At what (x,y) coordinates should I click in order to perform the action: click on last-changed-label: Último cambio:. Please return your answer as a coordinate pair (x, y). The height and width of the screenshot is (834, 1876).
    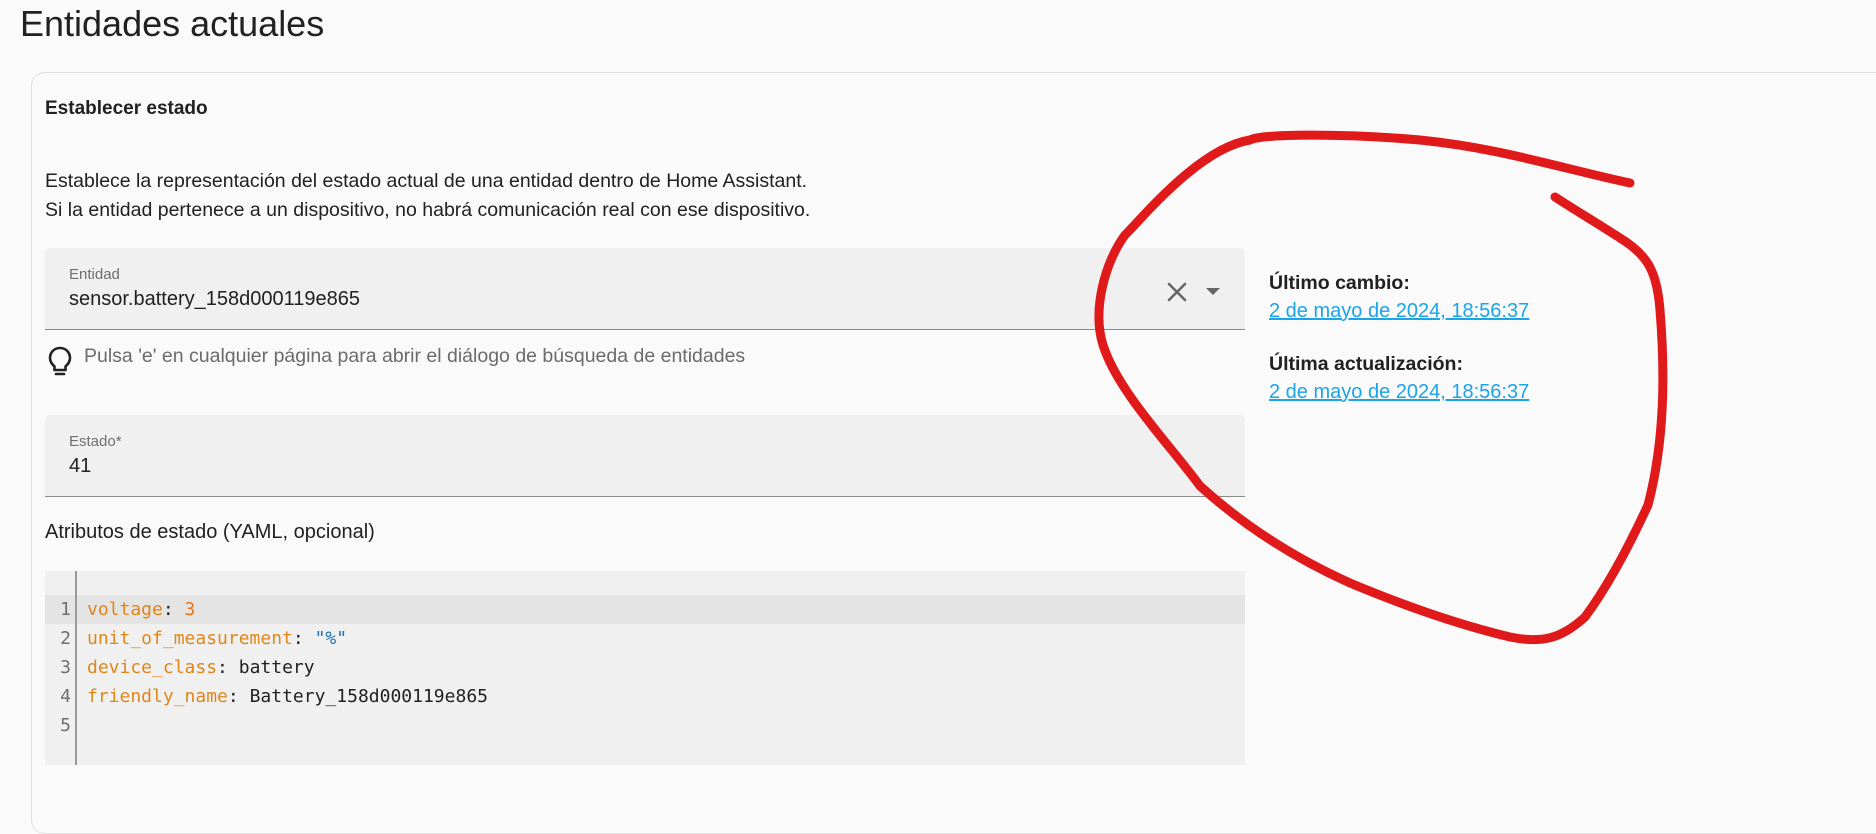
    Looking at the image, I should click on (1339, 283).